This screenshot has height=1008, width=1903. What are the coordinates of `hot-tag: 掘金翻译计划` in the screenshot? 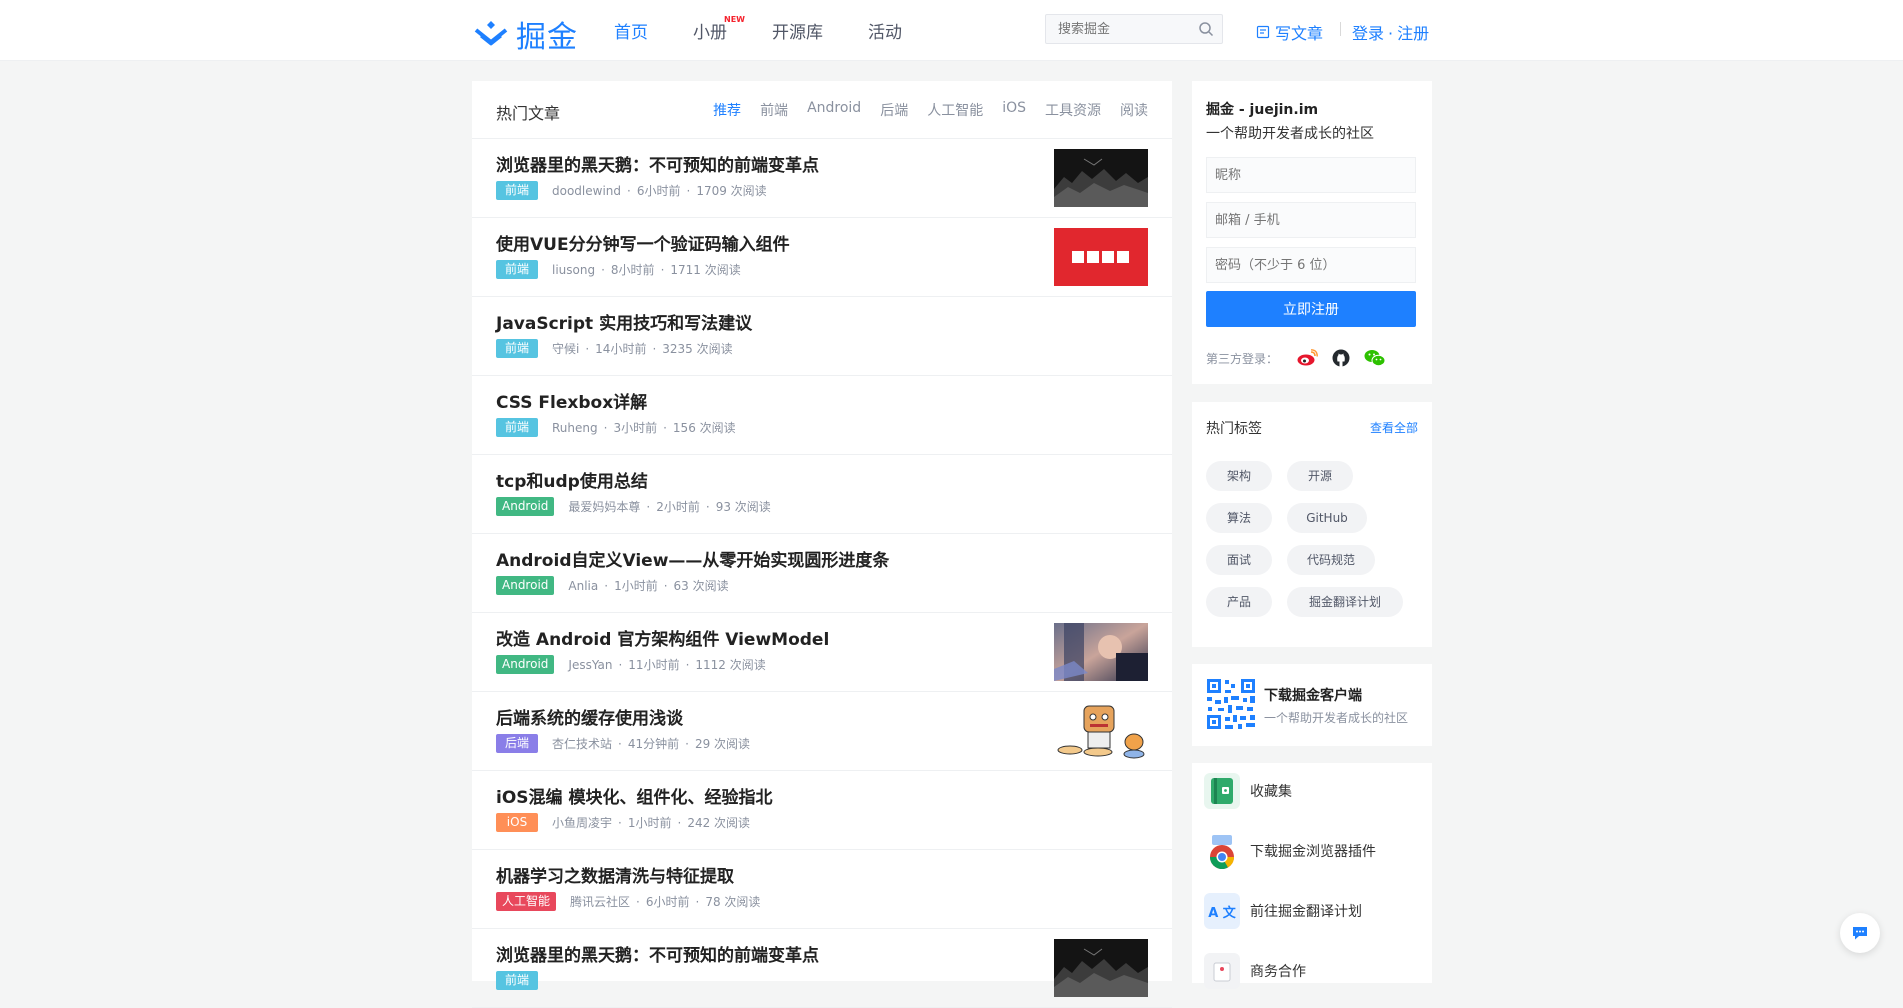 It's located at (1345, 602).